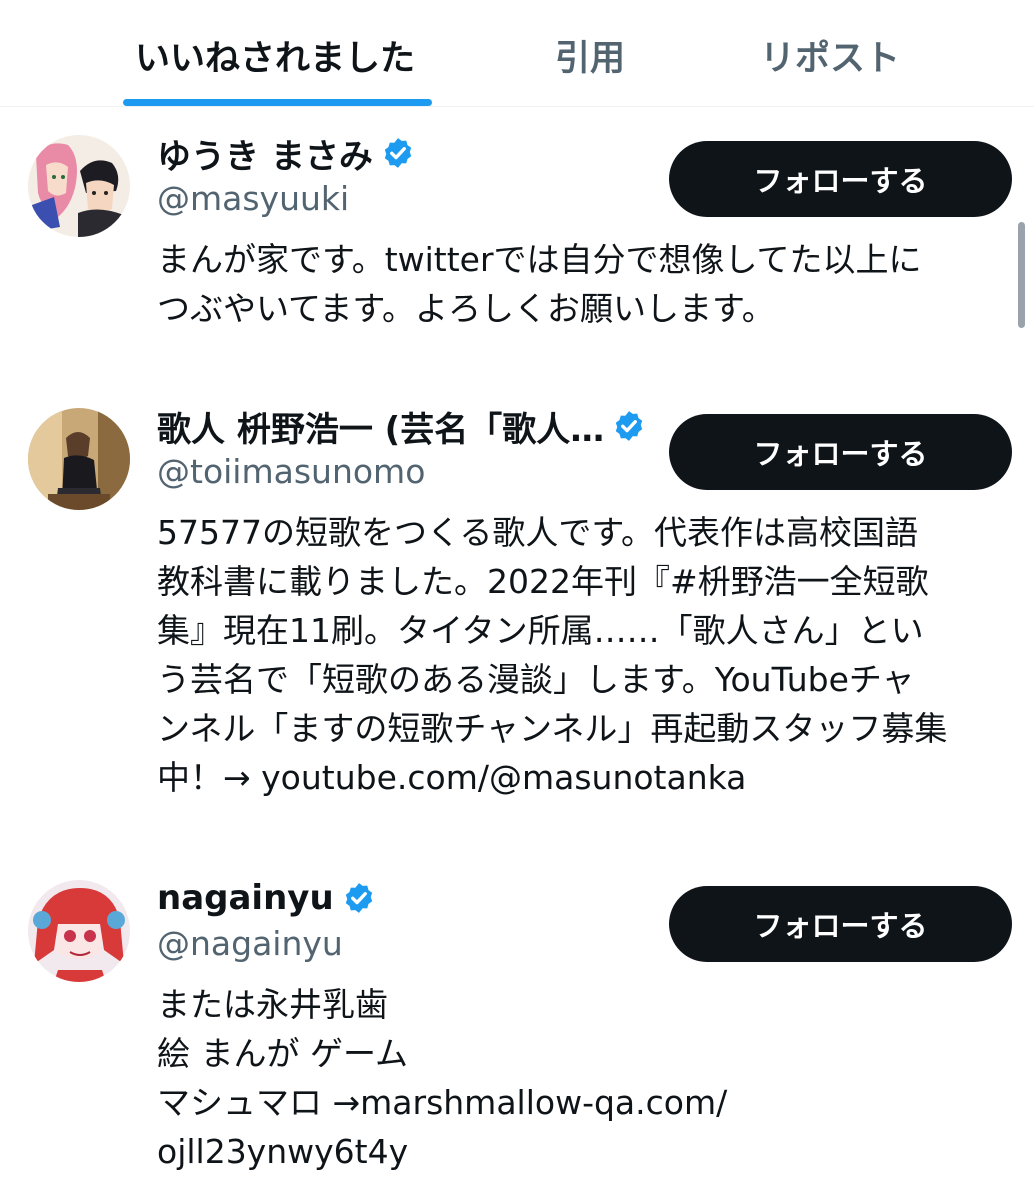  Describe the element at coordinates (552, 728) in the screenshot. I see `bio-line: ンネル「ますの短歌チャンネル」再起動スタッフ募集` at that location.